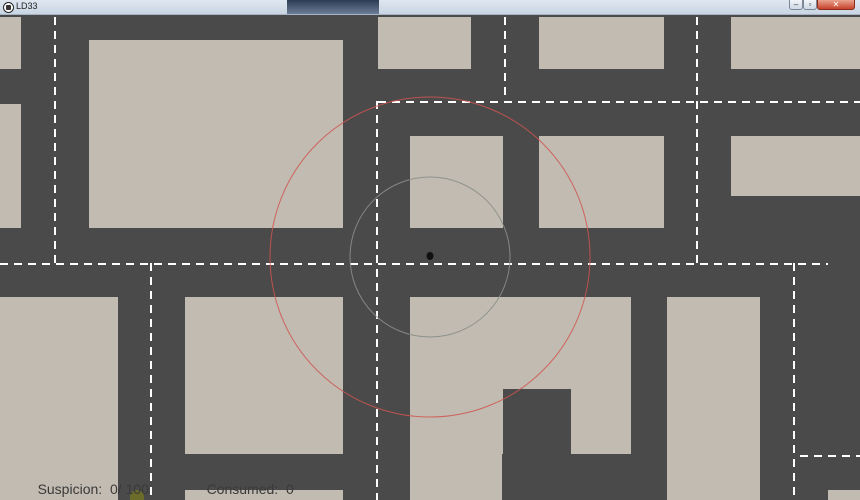 This screenshot has width=860, height=500. I want to click on window-titlebar: LD33 – ▫ ✕, so click(430, 7).